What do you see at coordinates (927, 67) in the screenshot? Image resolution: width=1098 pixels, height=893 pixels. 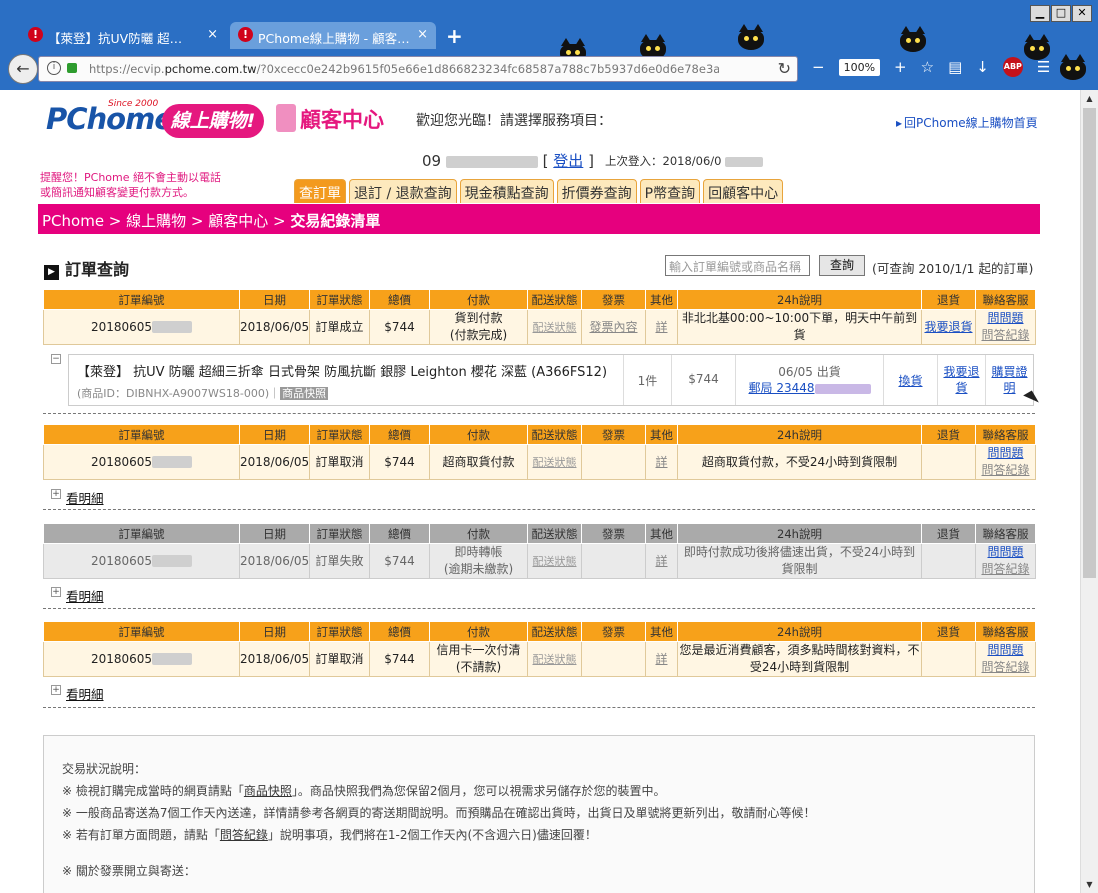 I see `bookmark-star-icon: ☆` at bounding box center [927, 67].